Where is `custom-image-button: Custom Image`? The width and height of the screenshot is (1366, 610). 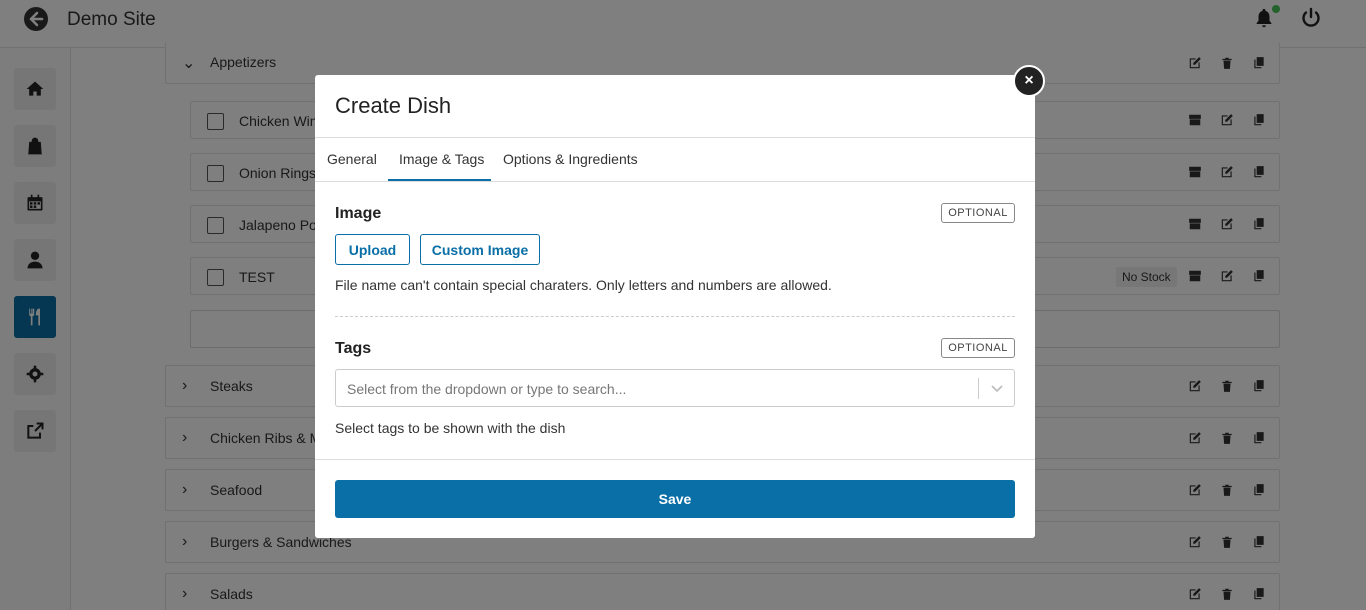
custom-image-button: Custom Image is located at coordinates (480, 249).